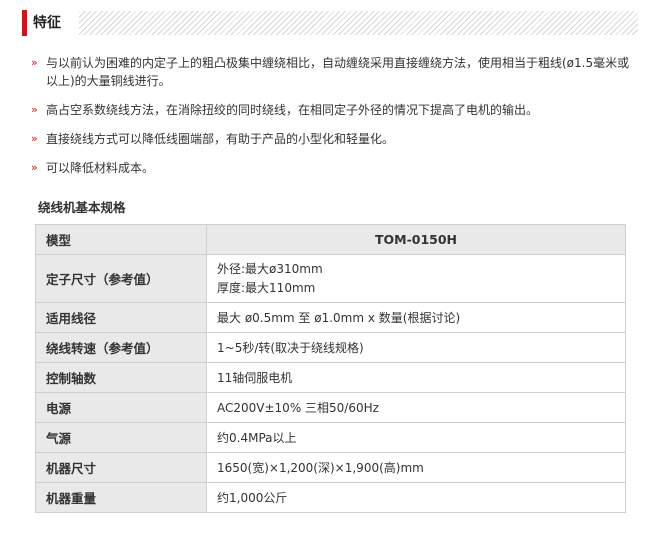 Image resolution: width=648 pixels, height=539 pixels. Describe the element at coordinates (416, 317) in the screenshot. I see `spec-value-cell: 最大 ø0.5mm 至 ø1.0mm x 数量(根据讨论)` at that location.